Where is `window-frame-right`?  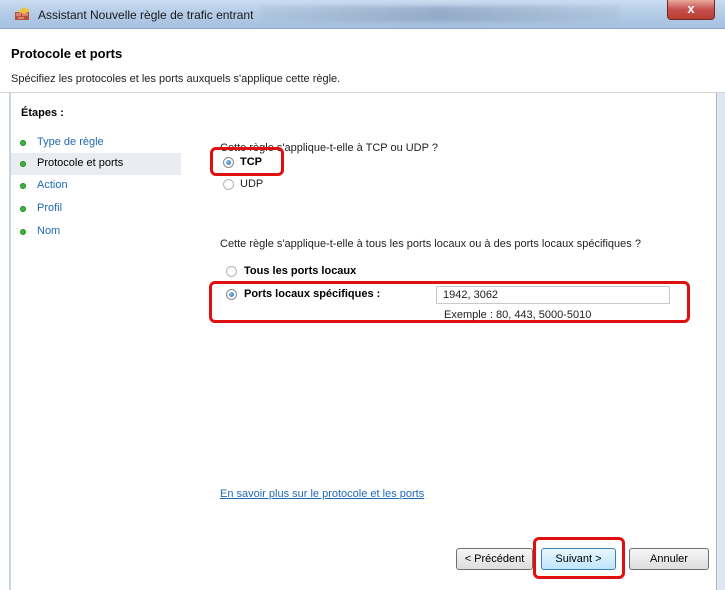 window-frame-right is located at coordinates (720, 341).